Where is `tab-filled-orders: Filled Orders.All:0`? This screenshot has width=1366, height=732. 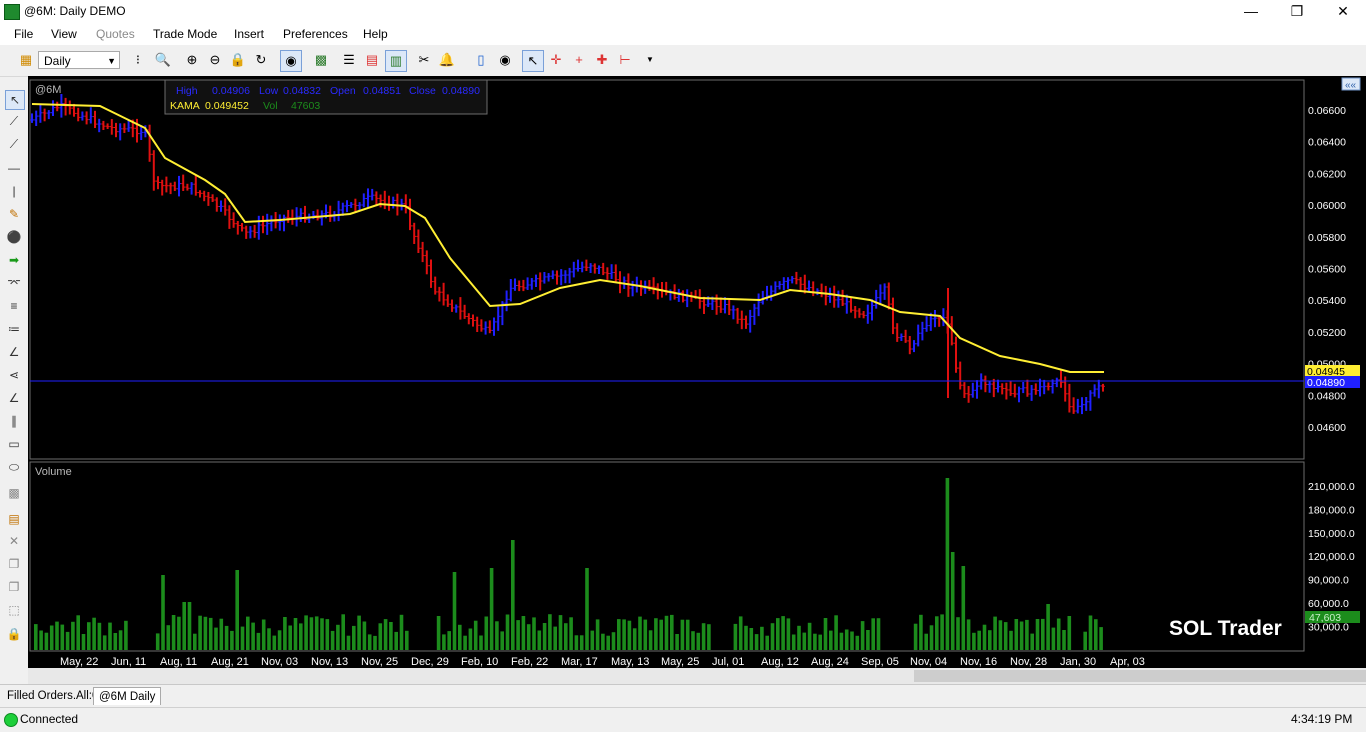
tab-filled-orders: Filled Orders.All:0 is located at coordinates (52, 696).